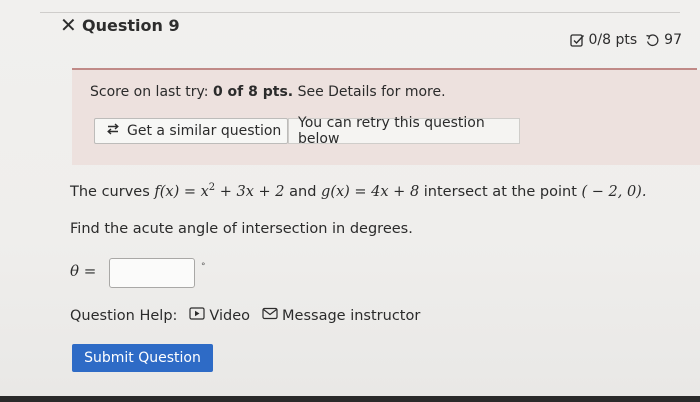 This screenshot has height=402, width=700. Describe the element at coordinates (152, 273) in the screenshot. I see `angle-answer-input` at that location.